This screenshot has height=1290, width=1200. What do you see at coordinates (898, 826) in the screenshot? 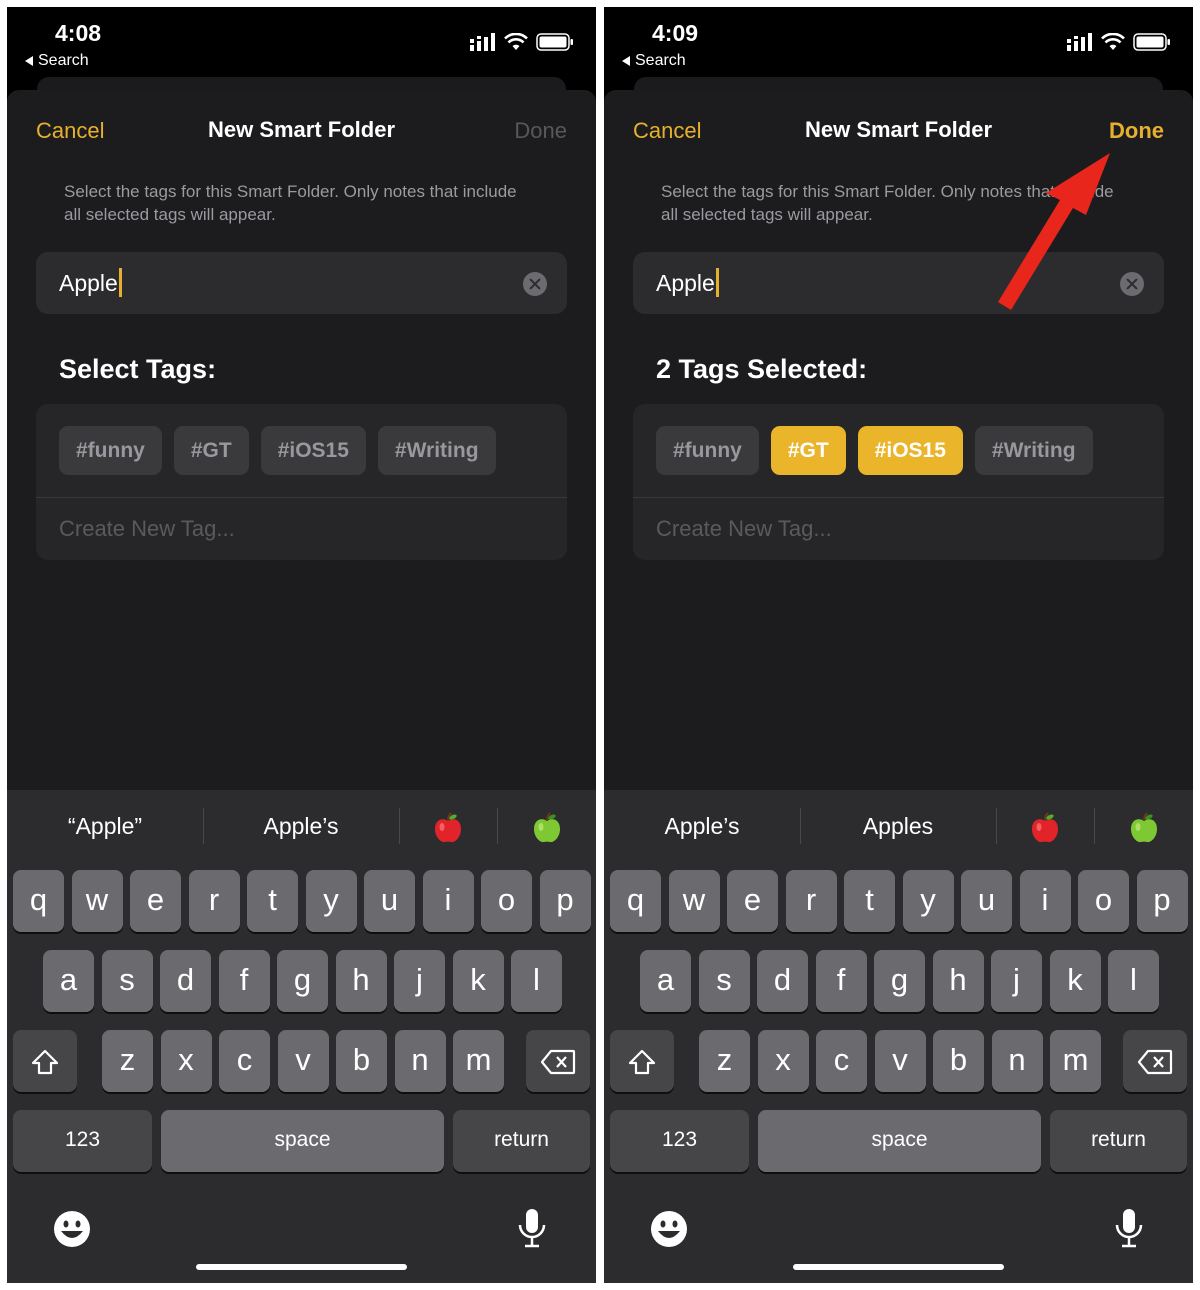
I see `suggestion-2: Apples` at bounding box center [898, 826].